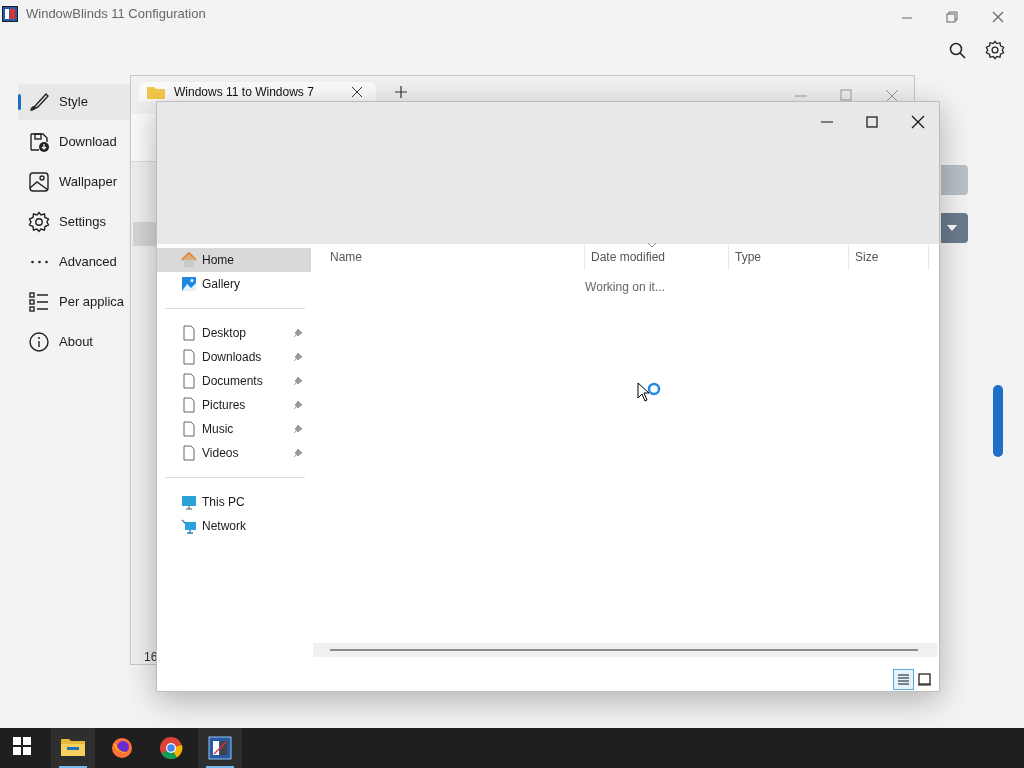  What do you see at coordinates (74, 102) in the screenshot?
I see `sidebar-item: Style` at bounding box center [74, 102].